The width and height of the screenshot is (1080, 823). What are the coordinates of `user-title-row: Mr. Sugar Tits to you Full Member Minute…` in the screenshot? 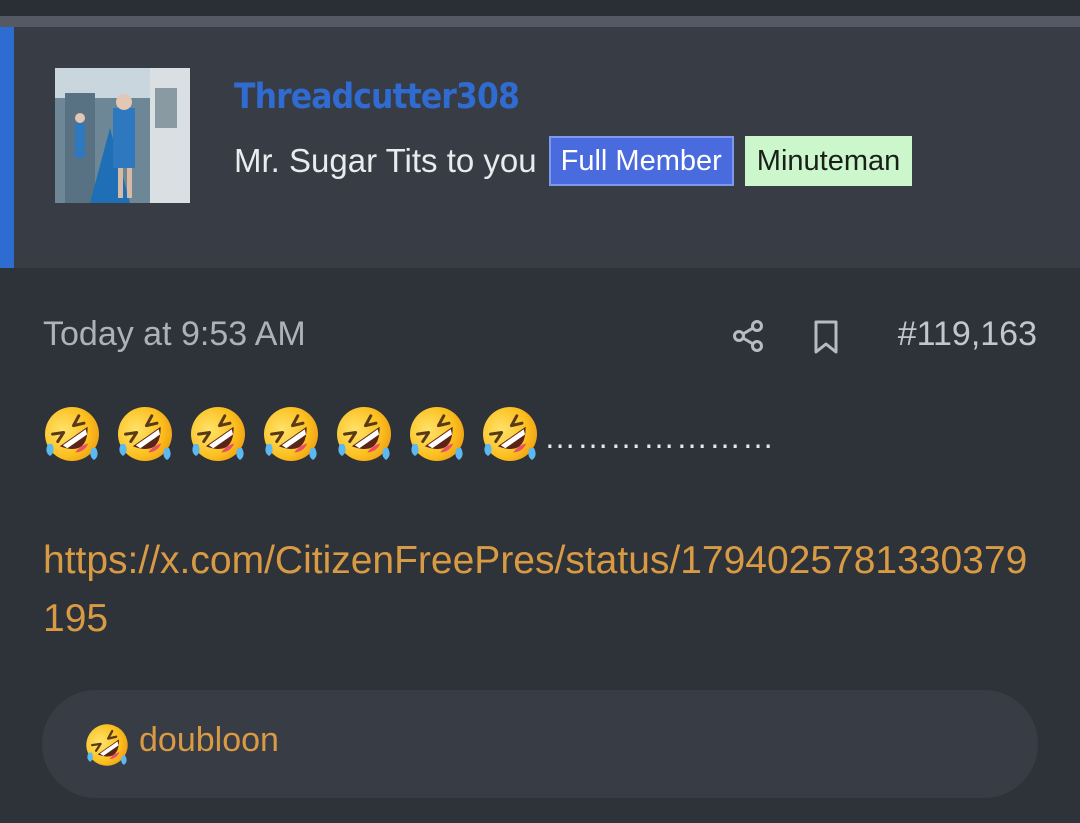 It's located at (578, 161).